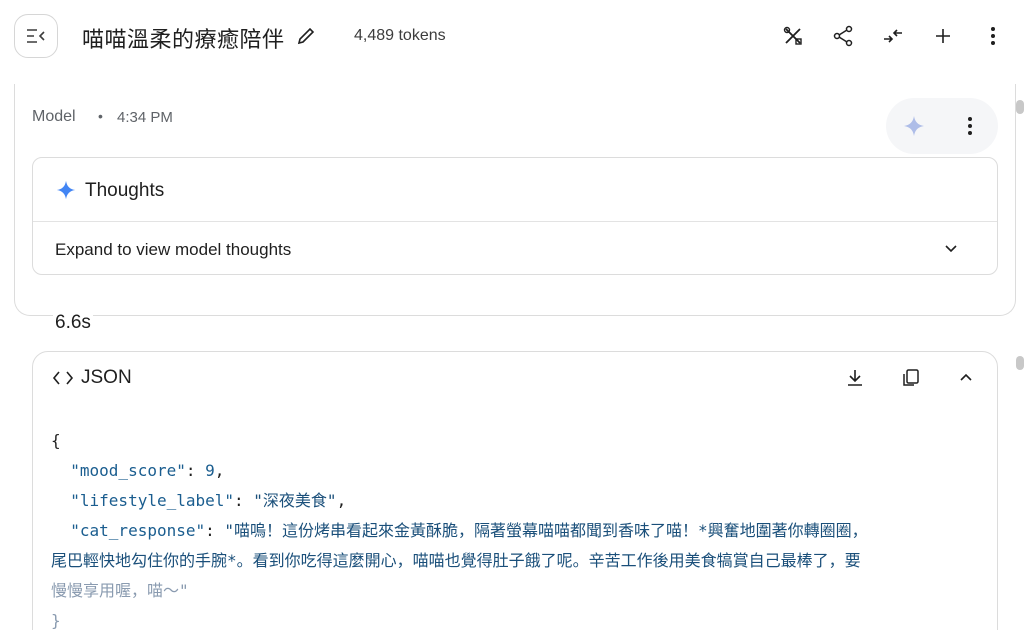 This screenshot has width=1024, height=630. I want to click on arrows-converge-icon, so click(893, 36).